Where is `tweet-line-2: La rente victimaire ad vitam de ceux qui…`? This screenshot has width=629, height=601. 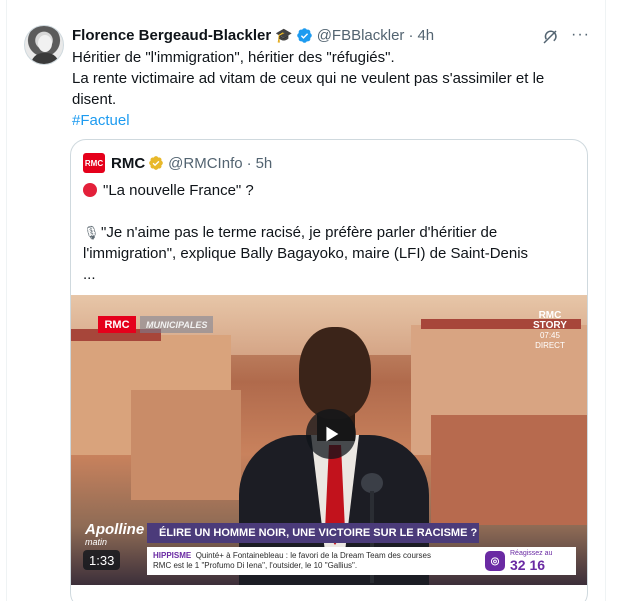
tweet-line-2: La rente victimaire ad vitam de ceux qui… is located at coordinates (308, 78).